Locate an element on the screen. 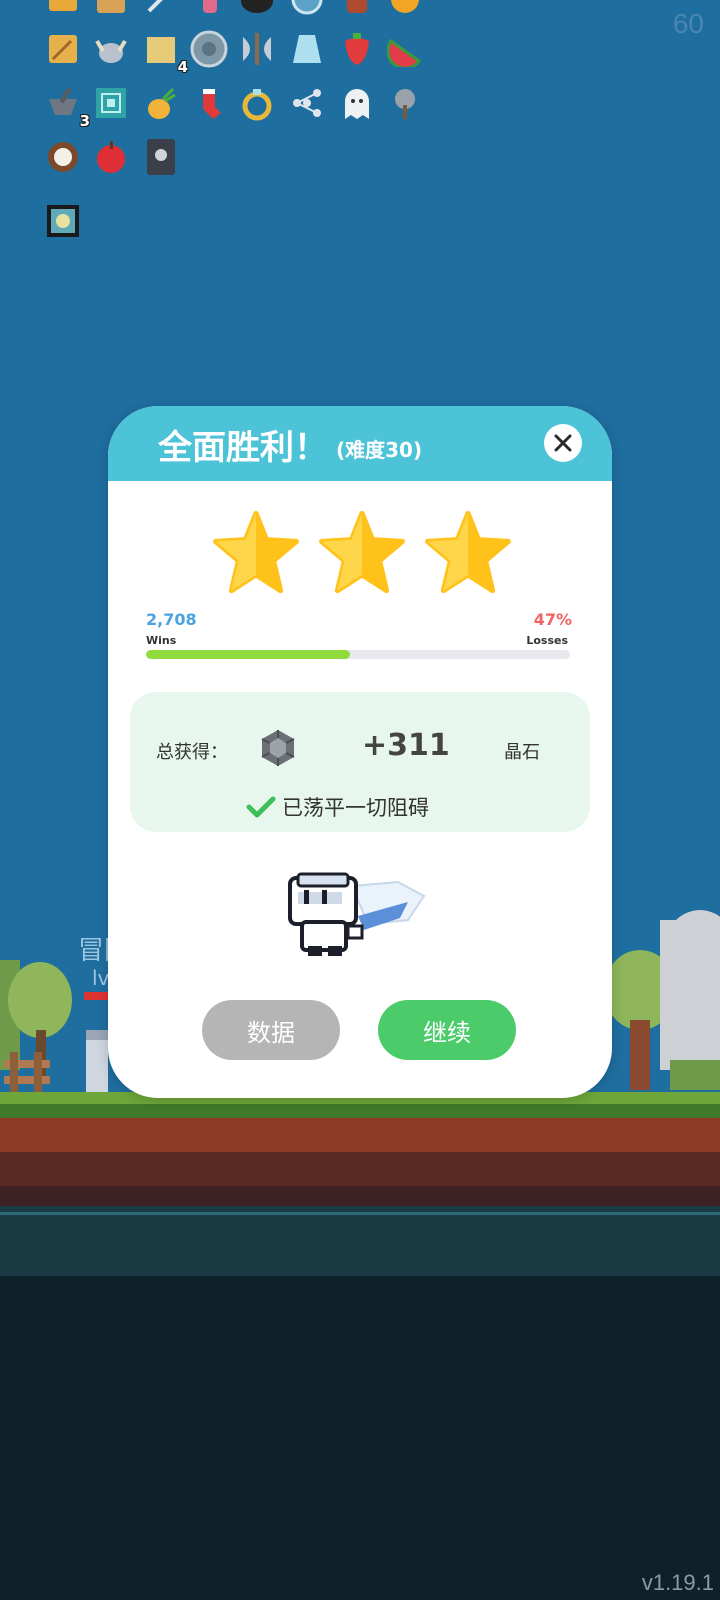  reward-panel: 总获得： +311 晶石 已荡平一切阻碍 is located at coordinates (360, 762).